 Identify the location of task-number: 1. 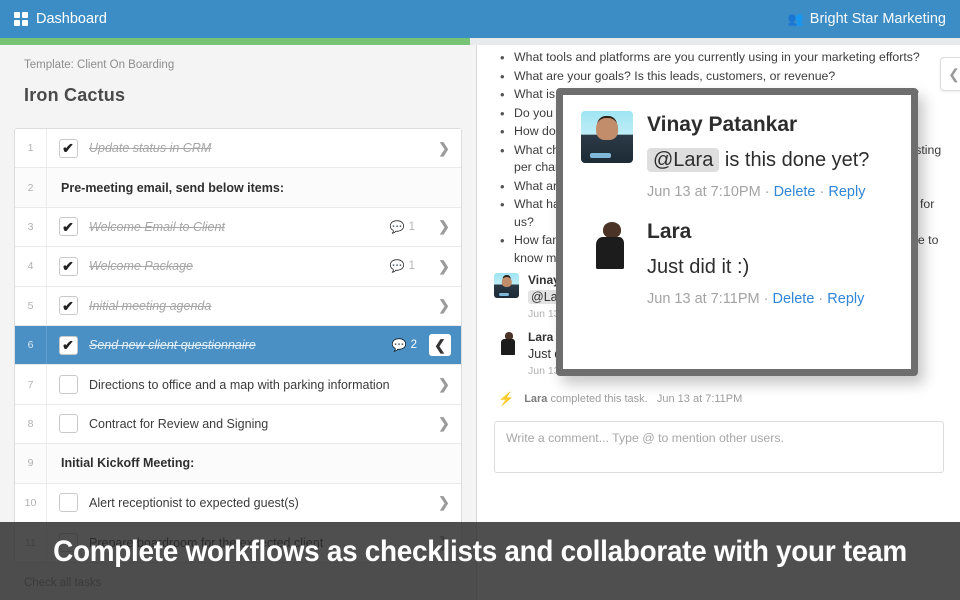
(31, 148).